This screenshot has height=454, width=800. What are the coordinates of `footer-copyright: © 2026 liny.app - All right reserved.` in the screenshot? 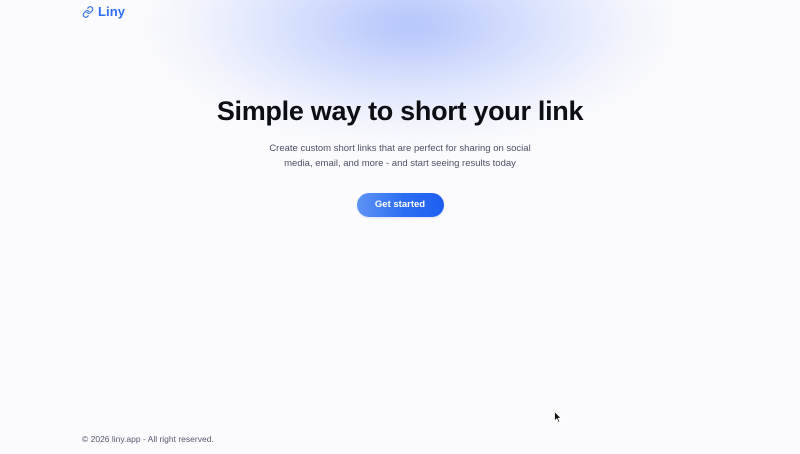 It's located at (148, 439).